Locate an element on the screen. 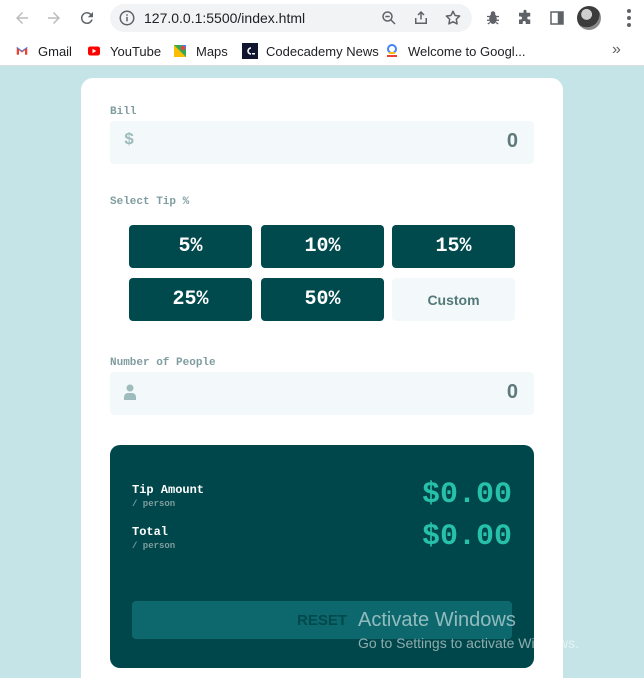  address-bar: 127.0.0.1:5500/index.html is located at coordinates (291, 18).